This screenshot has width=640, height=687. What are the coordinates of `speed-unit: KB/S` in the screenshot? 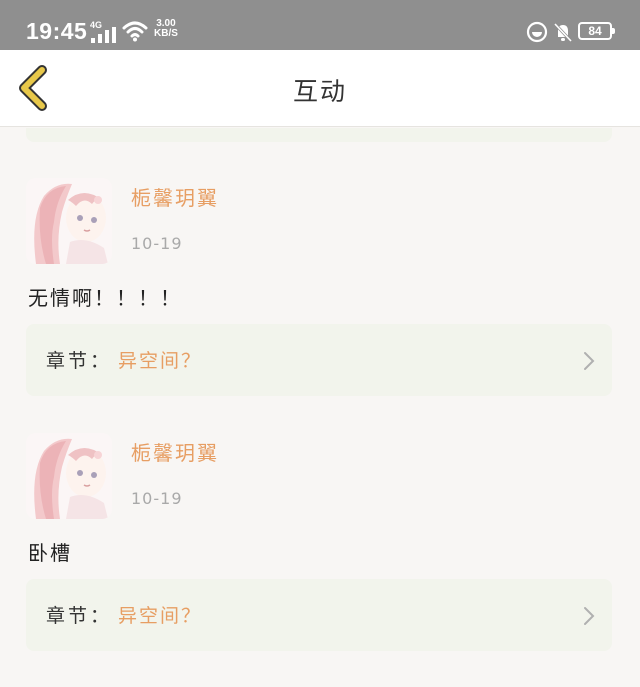 It's located at (166, 33).